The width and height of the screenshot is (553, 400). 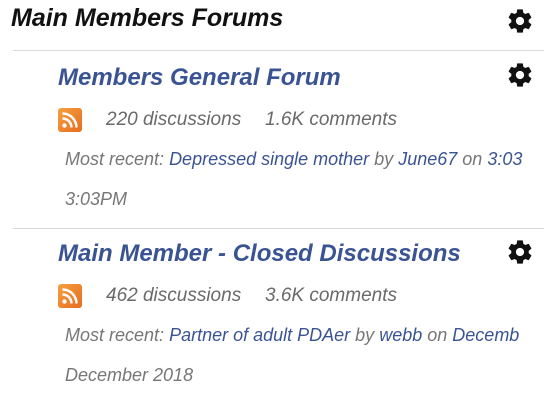 I want to click on most-recent-date: 3:03PM, so click(x=96, y=199).